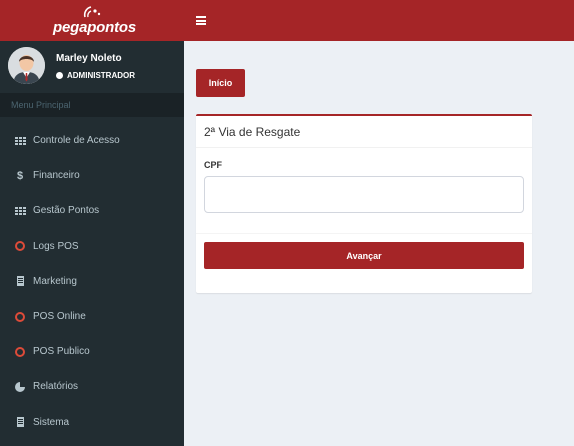  I want to click on panel-title: 2ª Via de Resgate, so click(252, 132).